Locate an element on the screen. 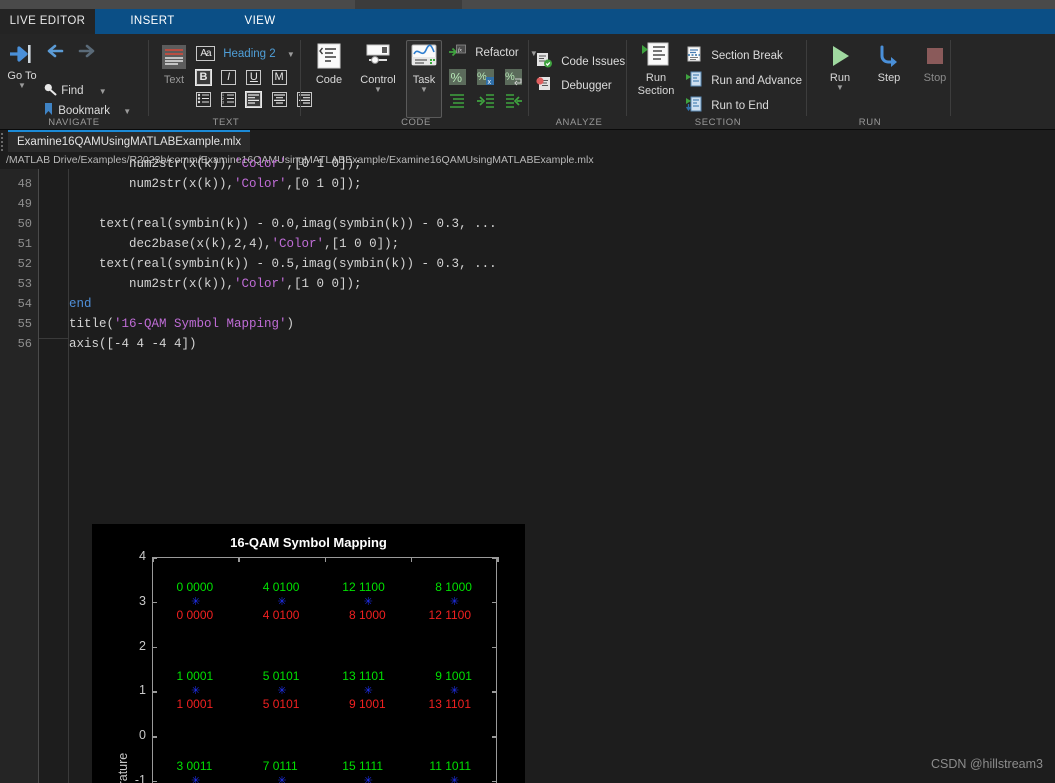 The width and height of the screenshot is (1055, 783). comment-actions-row: % % x % is located at coordinates (486, 78).